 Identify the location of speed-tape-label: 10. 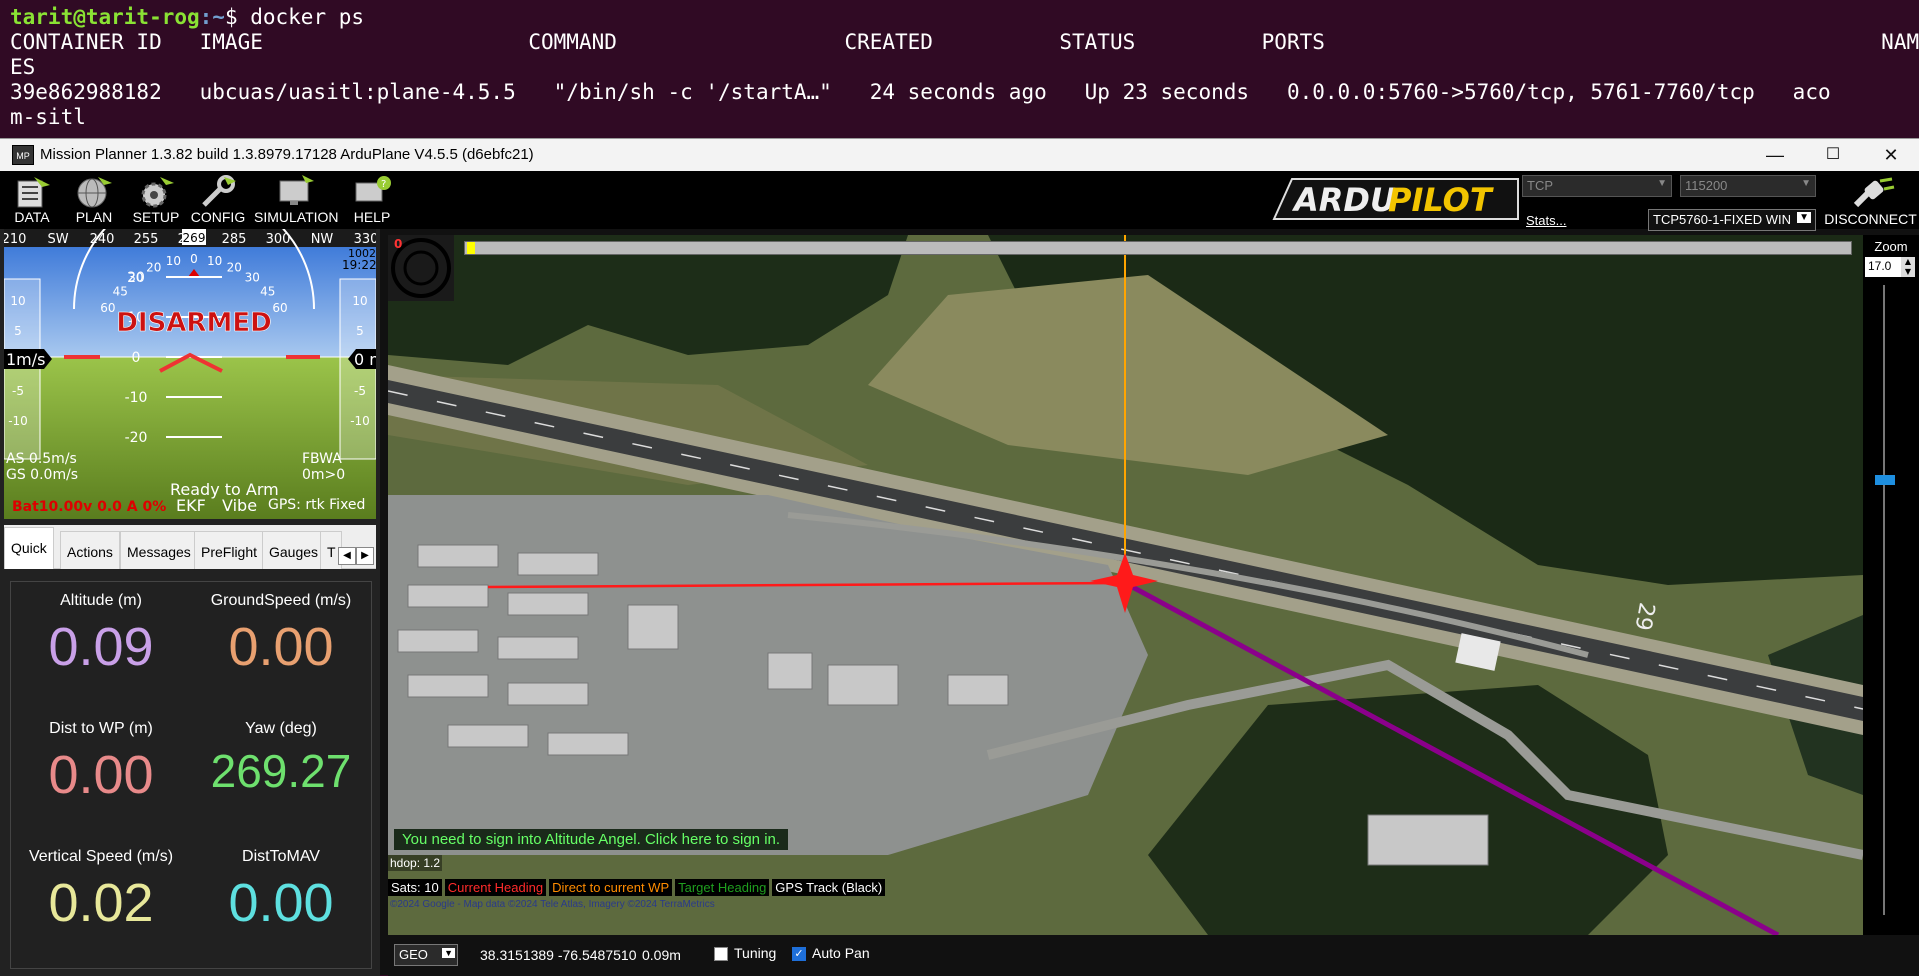
(17, 301).